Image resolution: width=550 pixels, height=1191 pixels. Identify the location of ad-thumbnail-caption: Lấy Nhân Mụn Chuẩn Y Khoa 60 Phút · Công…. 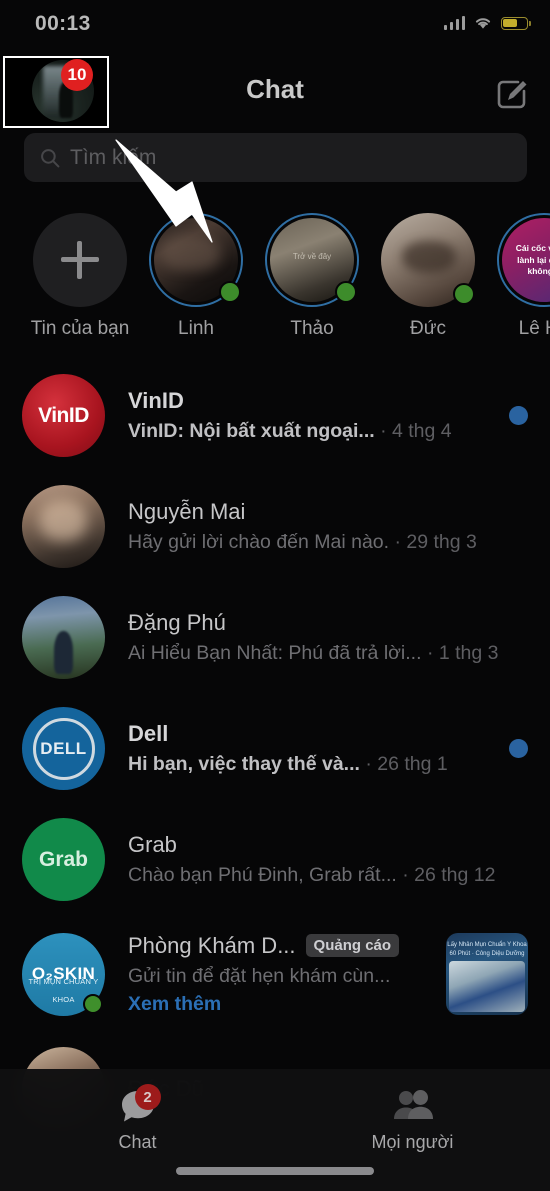
(487, 949).